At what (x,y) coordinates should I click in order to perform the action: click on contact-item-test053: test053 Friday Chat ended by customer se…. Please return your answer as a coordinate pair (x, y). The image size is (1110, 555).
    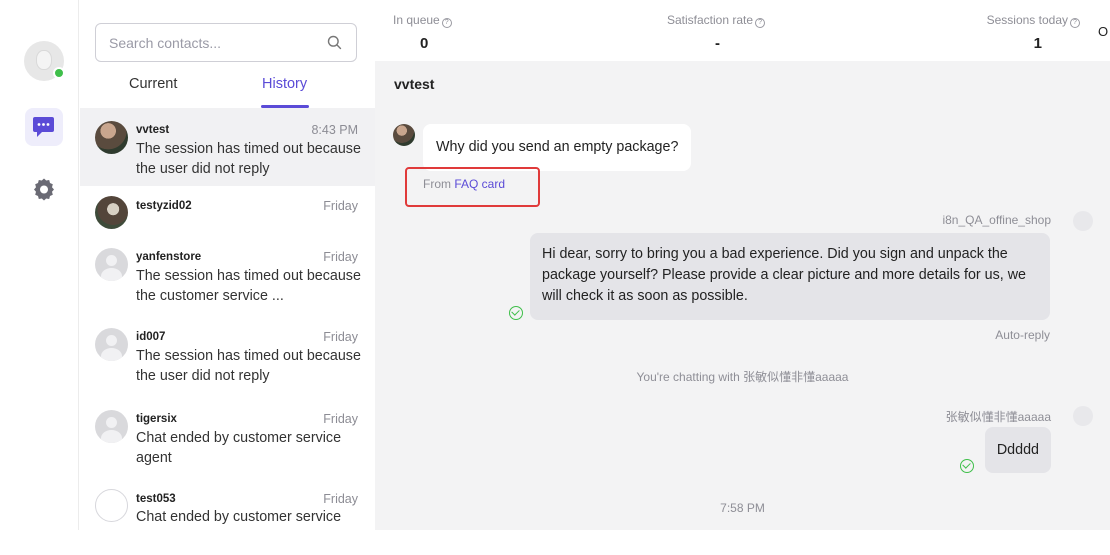
    Looking at the image, I should click on (227, 501).